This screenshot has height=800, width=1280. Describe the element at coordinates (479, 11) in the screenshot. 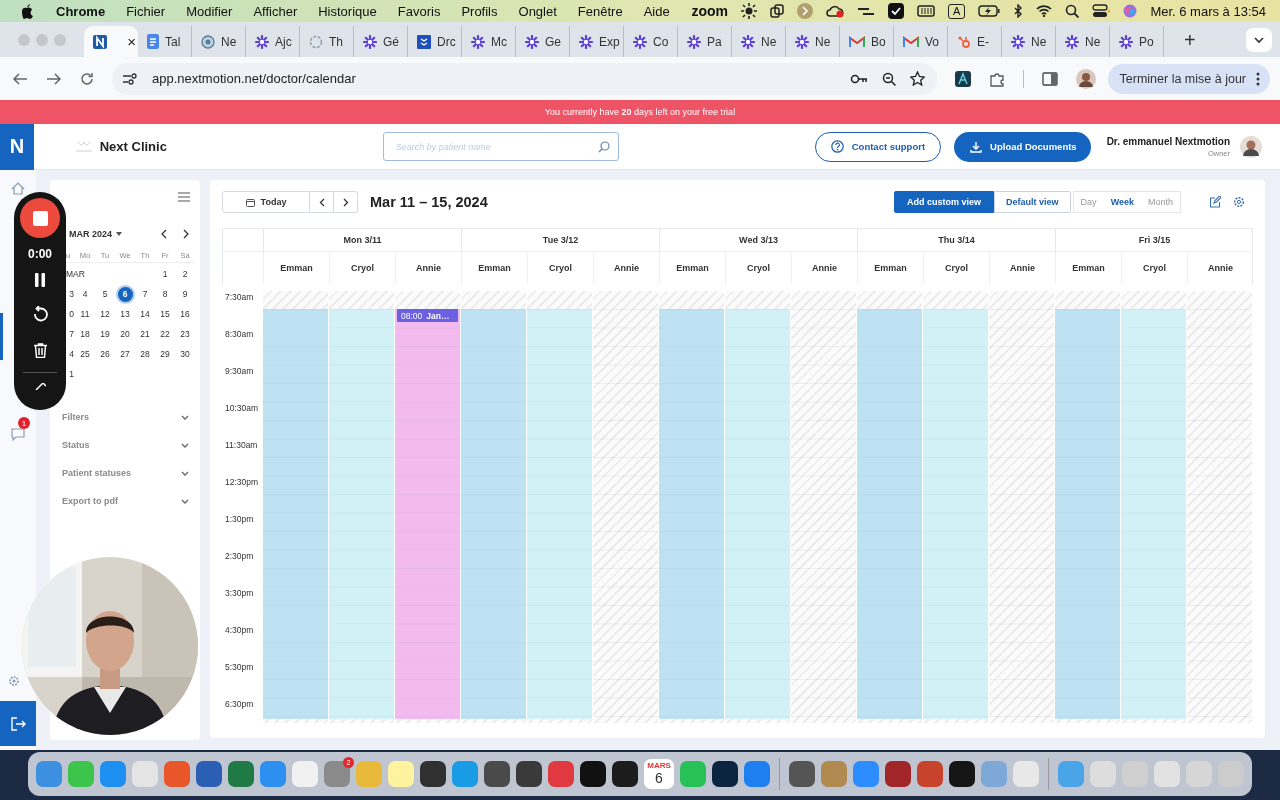

I see `menu-item: Profils` at that location.